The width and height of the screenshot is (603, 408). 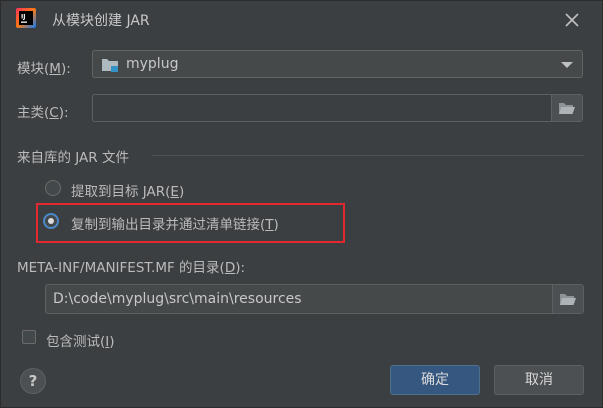 What do you see at coordinates (29, 337) in the screenshot?
I see `include-tests-checkbox` at bounding box center [29, 337].